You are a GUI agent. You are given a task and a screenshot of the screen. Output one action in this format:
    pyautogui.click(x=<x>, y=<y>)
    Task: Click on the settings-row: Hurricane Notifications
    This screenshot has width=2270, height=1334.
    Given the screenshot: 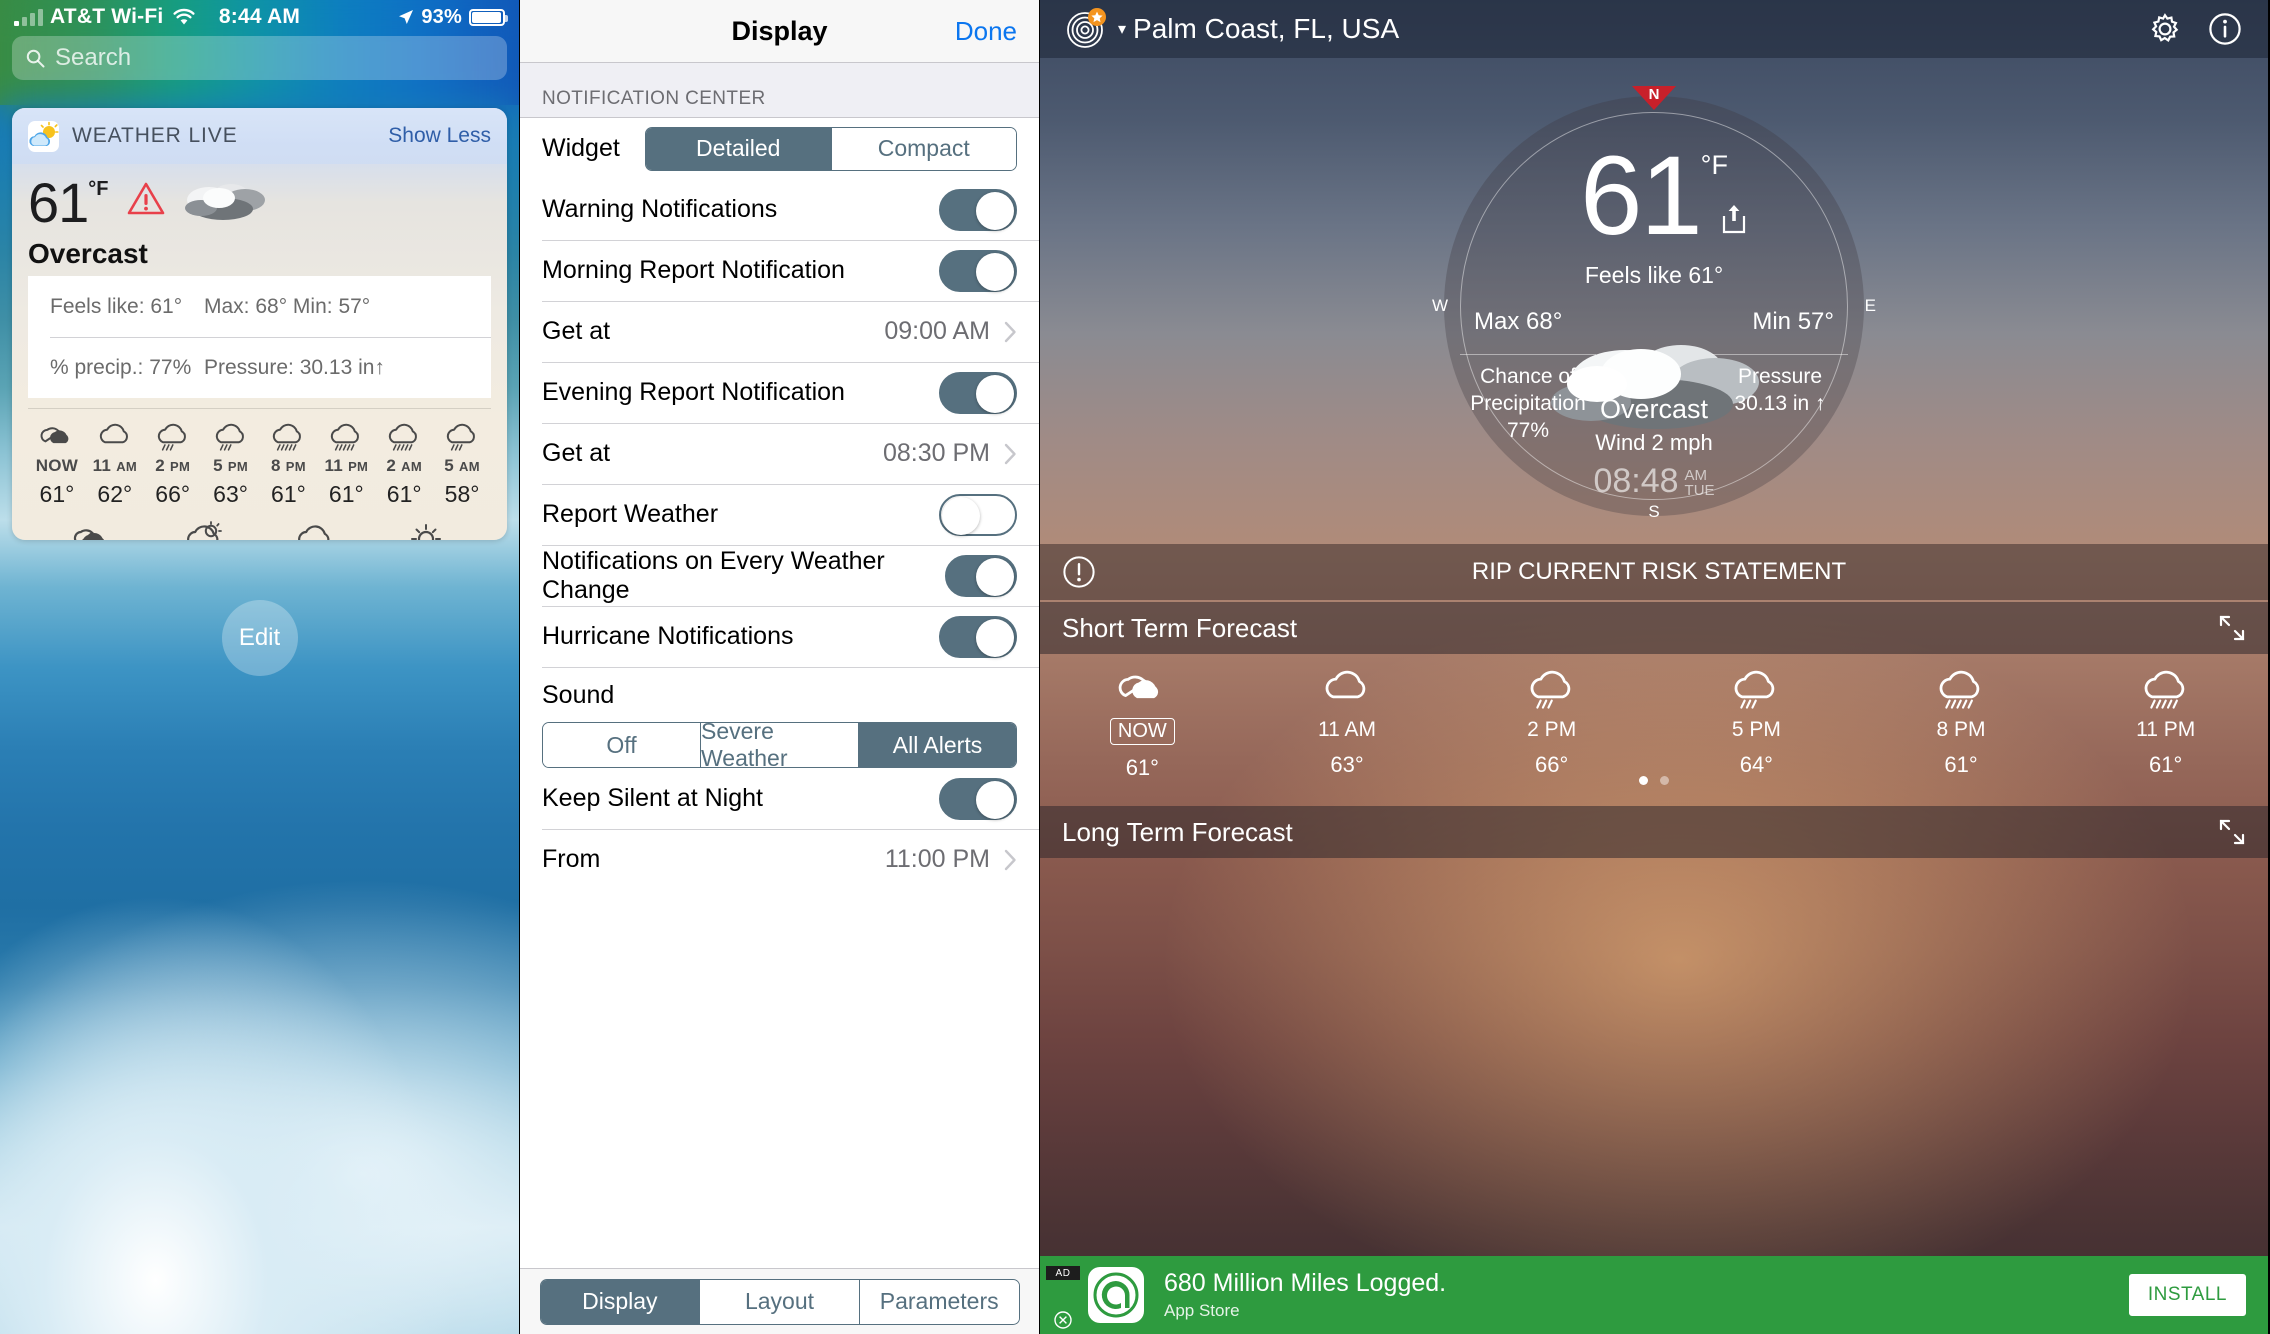 What is the action you would take?
    pyautogui.click(x=779, y=636)
    